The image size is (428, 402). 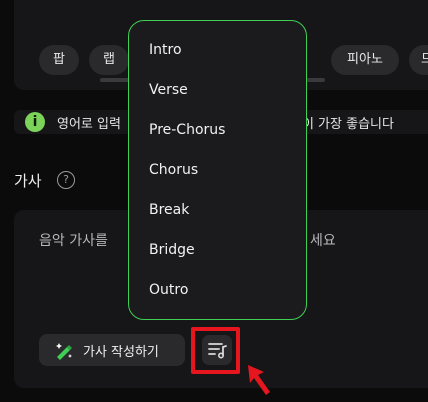 What do you see at coordinates (35, 122) in the screenshot?
I see `info-icon: i` at bounding box center [35, 122].